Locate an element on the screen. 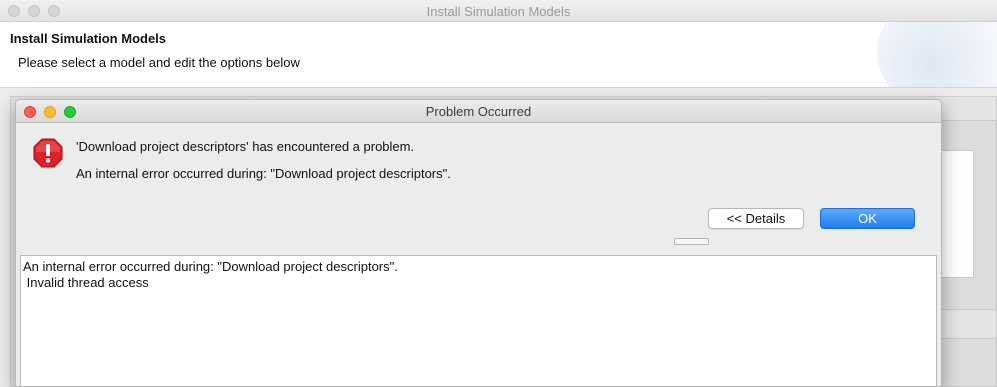  error-stop-icon is located at coordinates (48, 153).